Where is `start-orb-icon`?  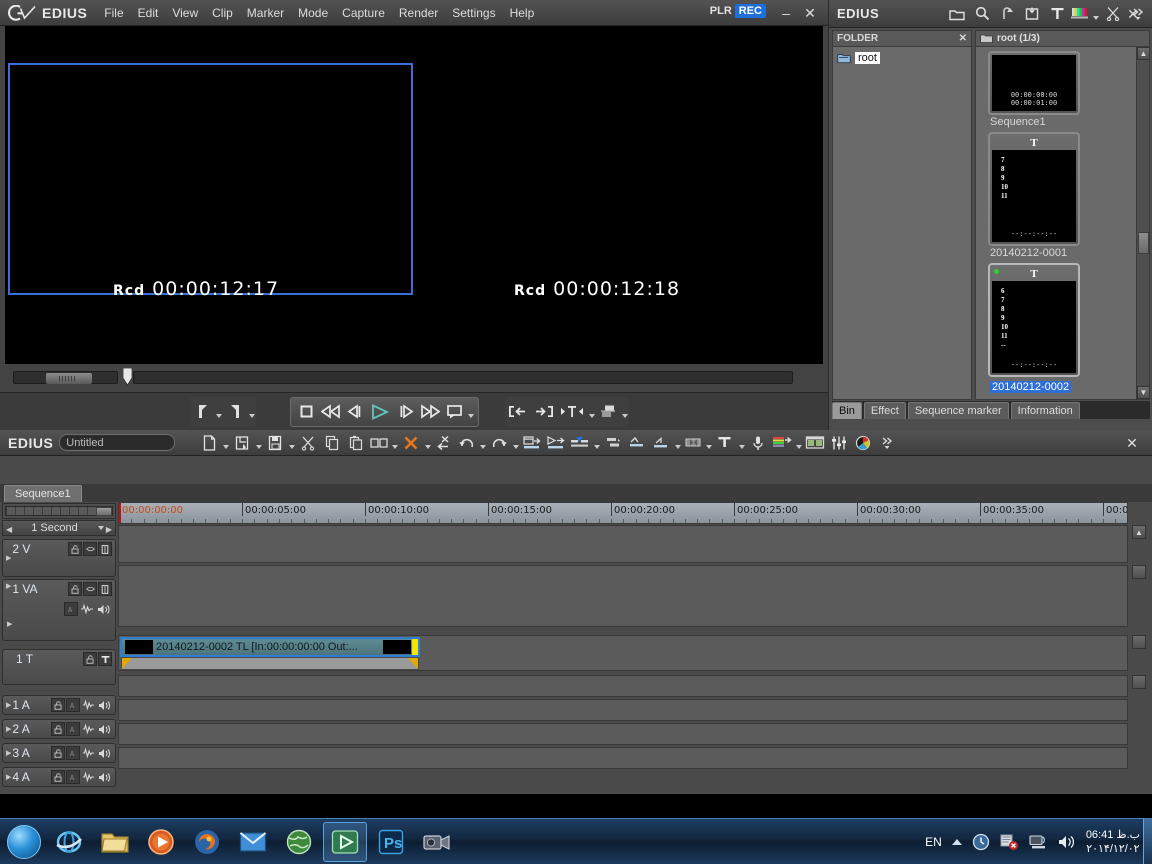
start-orb-icon is located at coordinates (24, 842).